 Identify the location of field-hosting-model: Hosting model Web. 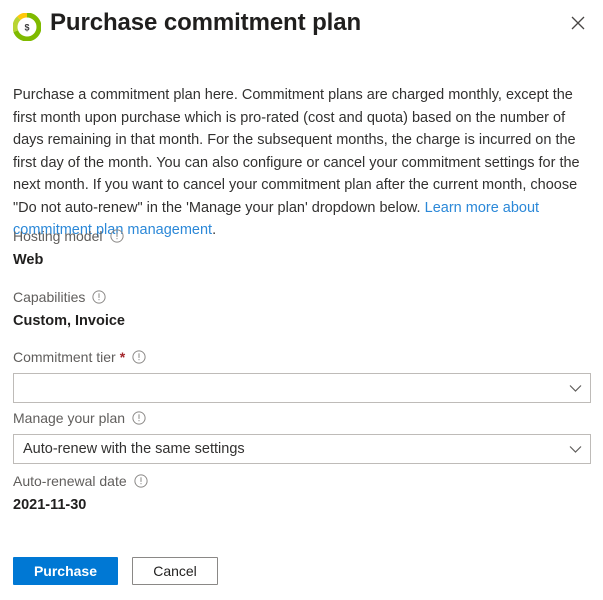
(302, 248).